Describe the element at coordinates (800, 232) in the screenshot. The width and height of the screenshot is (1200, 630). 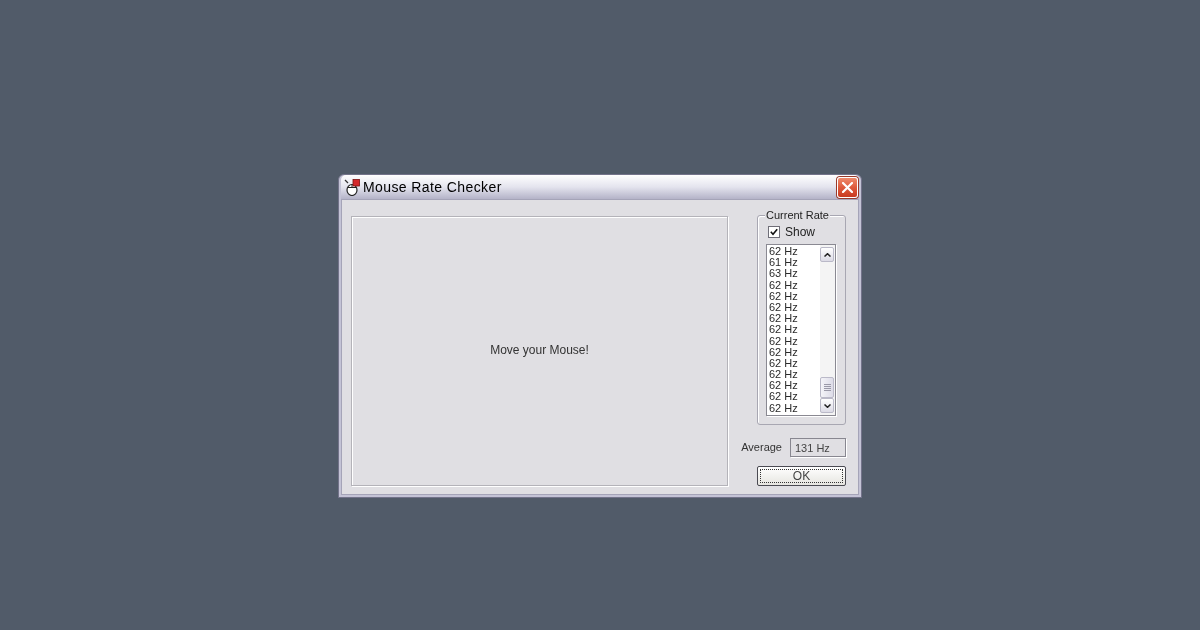
I see `checkbox-label: Show` at that location.